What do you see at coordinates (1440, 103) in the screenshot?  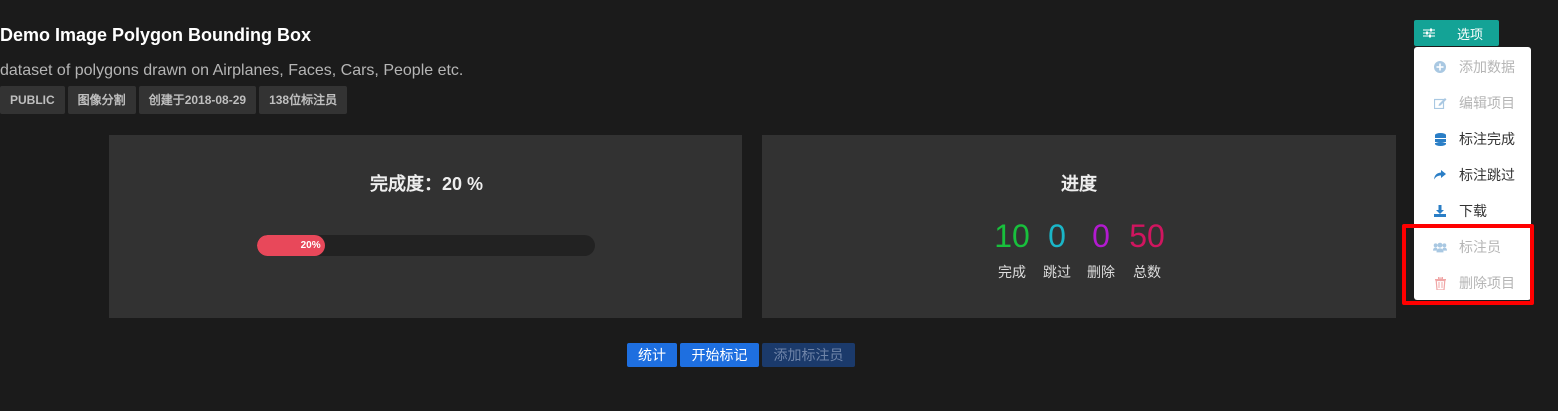 I see `edit-icon` at bounding box center [1440, 103].